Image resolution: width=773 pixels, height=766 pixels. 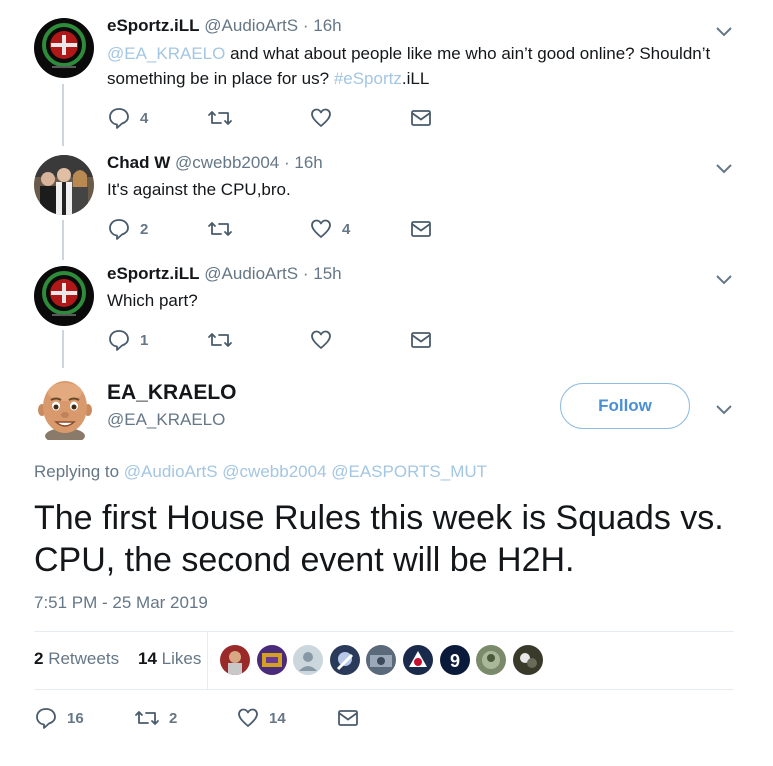 I want to click on engagement-stats: 2 Retweets 14 Likes, so click(x=117, y=659).